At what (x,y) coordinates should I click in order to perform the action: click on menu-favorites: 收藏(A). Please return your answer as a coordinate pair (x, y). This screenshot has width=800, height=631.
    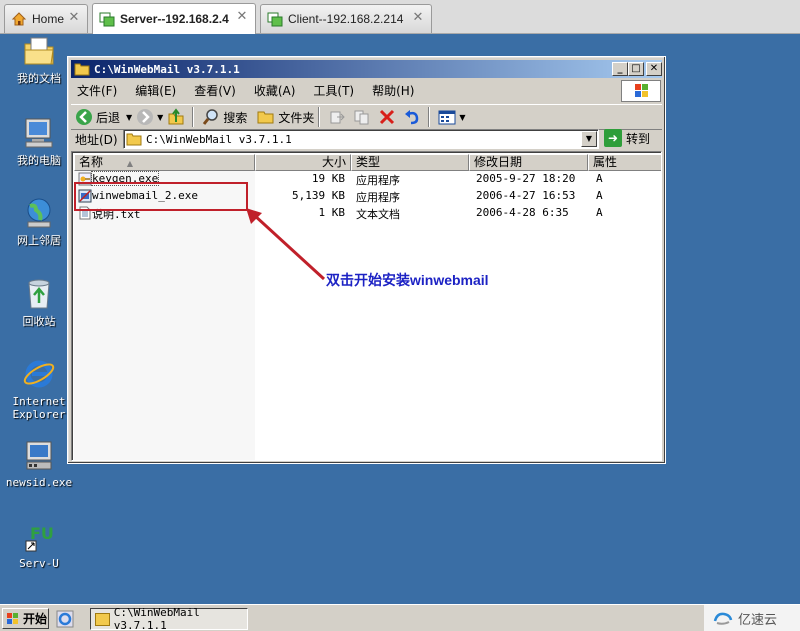
    Looking at the image, I should click on (275, 90).